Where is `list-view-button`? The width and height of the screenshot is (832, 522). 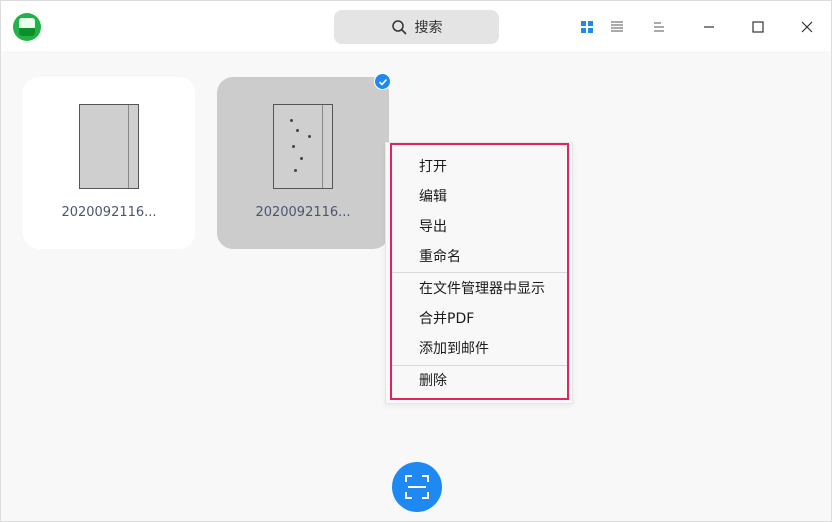 list-view-button is located at coordinates (617, 27).